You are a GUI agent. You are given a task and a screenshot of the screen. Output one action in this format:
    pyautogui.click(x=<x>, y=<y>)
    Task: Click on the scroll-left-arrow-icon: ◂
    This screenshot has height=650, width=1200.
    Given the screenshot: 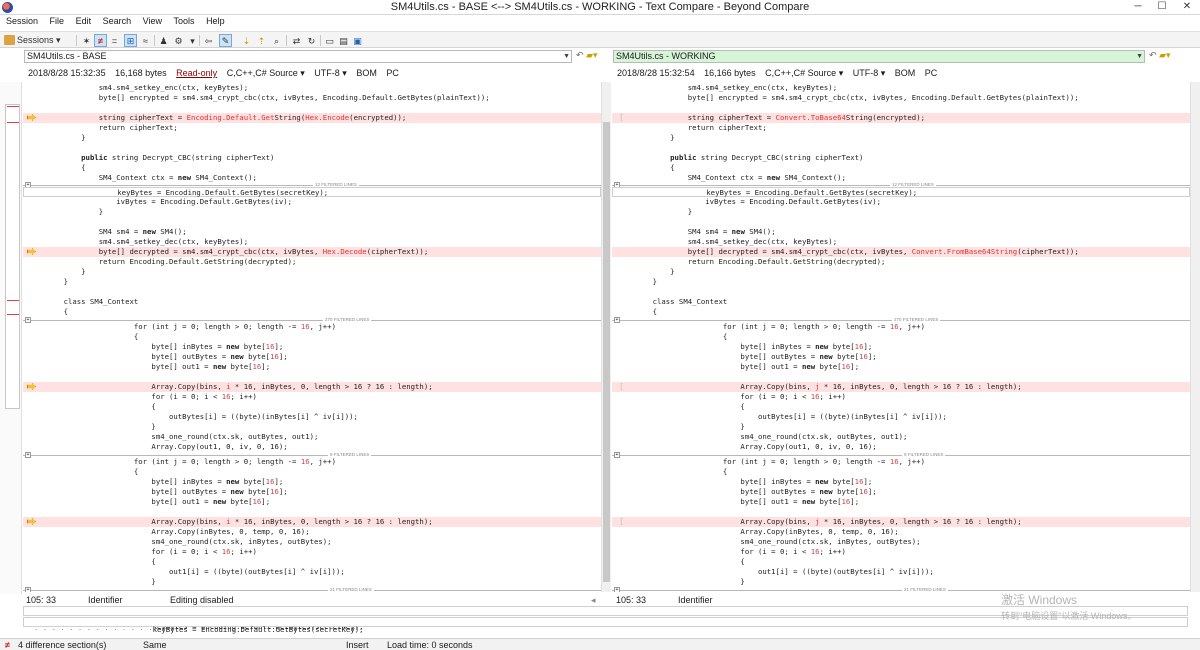 What is the action you would take?
    pyautogui.click(x=593, y=600)
    